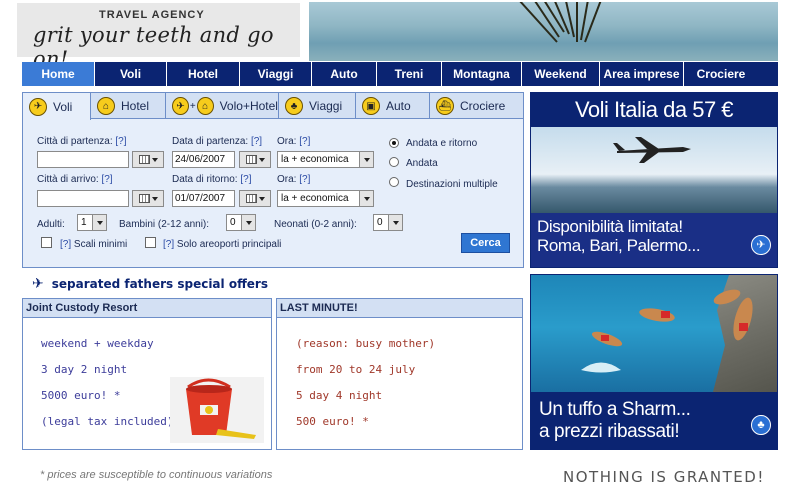 This screenshot has width=800, height=500. What do you see at coordinates (409, 74) in the screenshot?
I see `nav-treni: Treni` at bounding box center [409, 74].